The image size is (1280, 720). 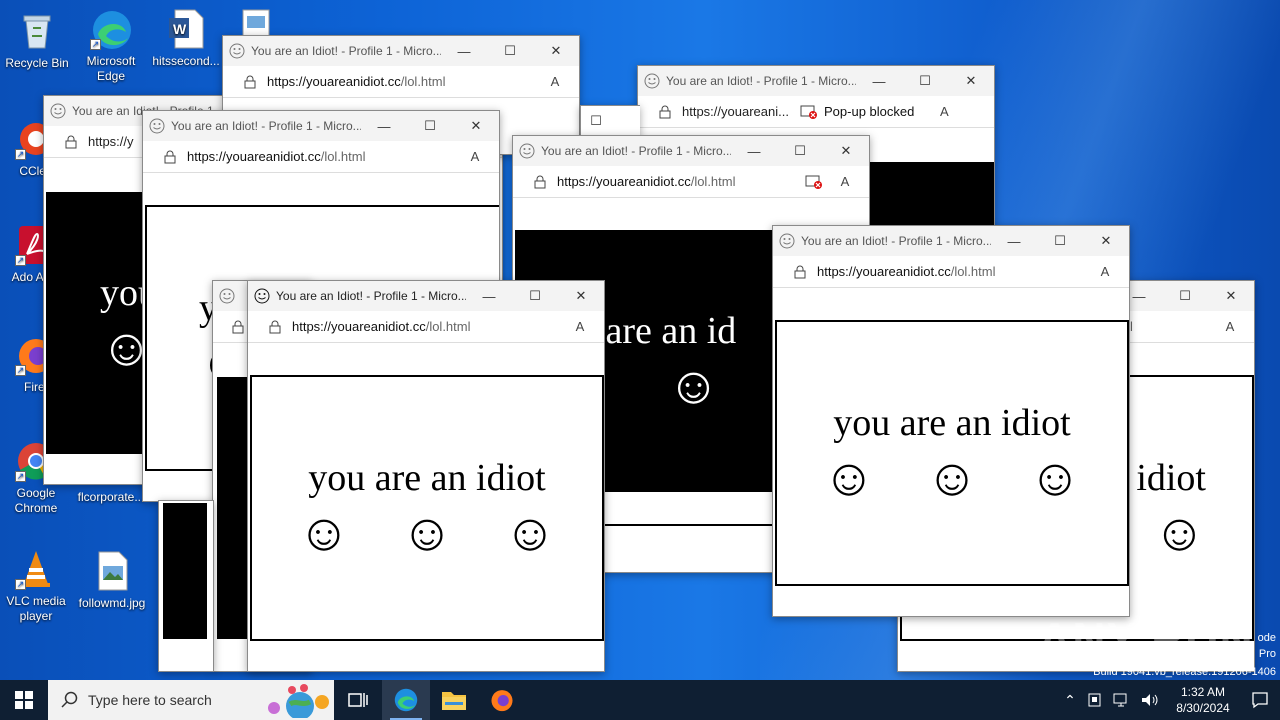 I want to click on defender-icon, so click(x=1095, y=700).